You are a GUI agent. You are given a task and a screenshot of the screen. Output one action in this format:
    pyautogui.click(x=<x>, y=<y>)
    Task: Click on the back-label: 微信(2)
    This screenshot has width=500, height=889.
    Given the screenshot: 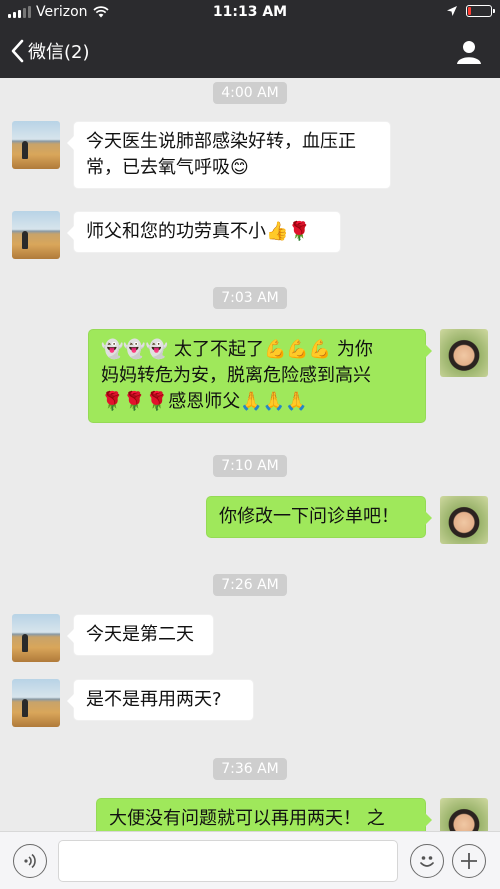 What is the action you would take?
    pyautogui.click(x=59, y=52)
    